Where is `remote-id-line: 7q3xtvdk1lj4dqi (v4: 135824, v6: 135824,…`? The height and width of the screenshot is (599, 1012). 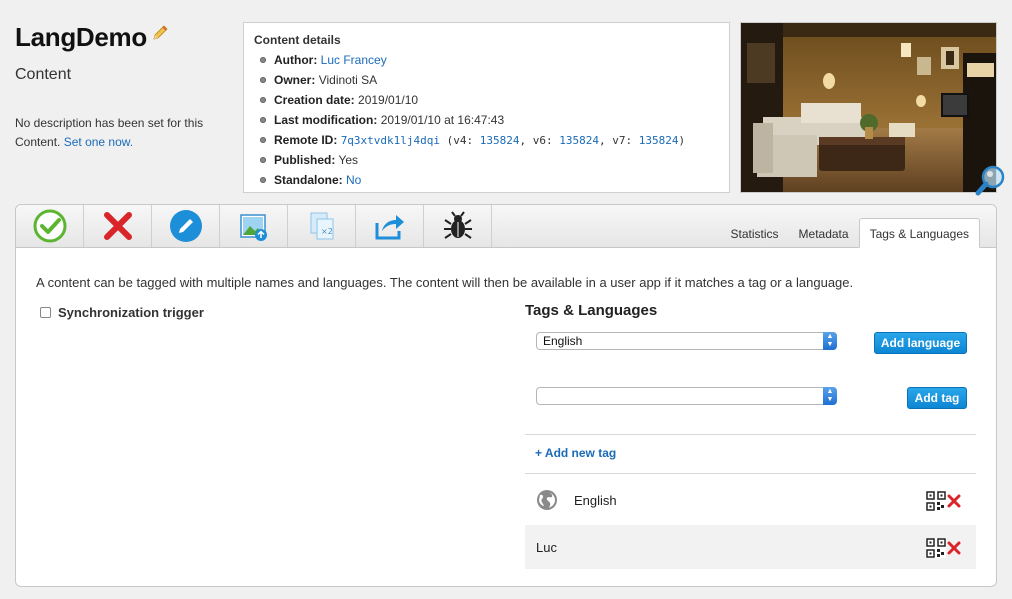 remote-id-line: 7q3xtvdk1lj4dqi (v4: 135824, v6: 135824,… is located at coordinates (513, 140).